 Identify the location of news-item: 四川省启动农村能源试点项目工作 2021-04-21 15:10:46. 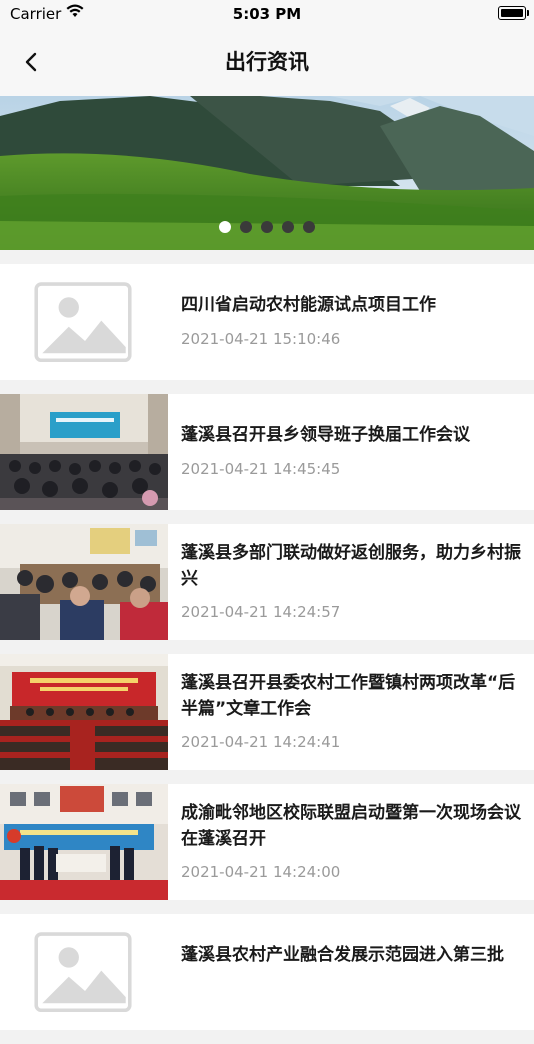
(267, 322).